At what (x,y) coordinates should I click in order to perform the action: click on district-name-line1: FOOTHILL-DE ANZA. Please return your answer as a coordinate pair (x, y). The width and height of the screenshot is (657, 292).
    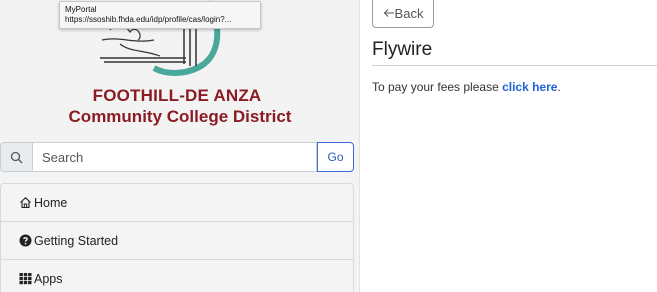
    Looking at the image, I should click on (177, 95).